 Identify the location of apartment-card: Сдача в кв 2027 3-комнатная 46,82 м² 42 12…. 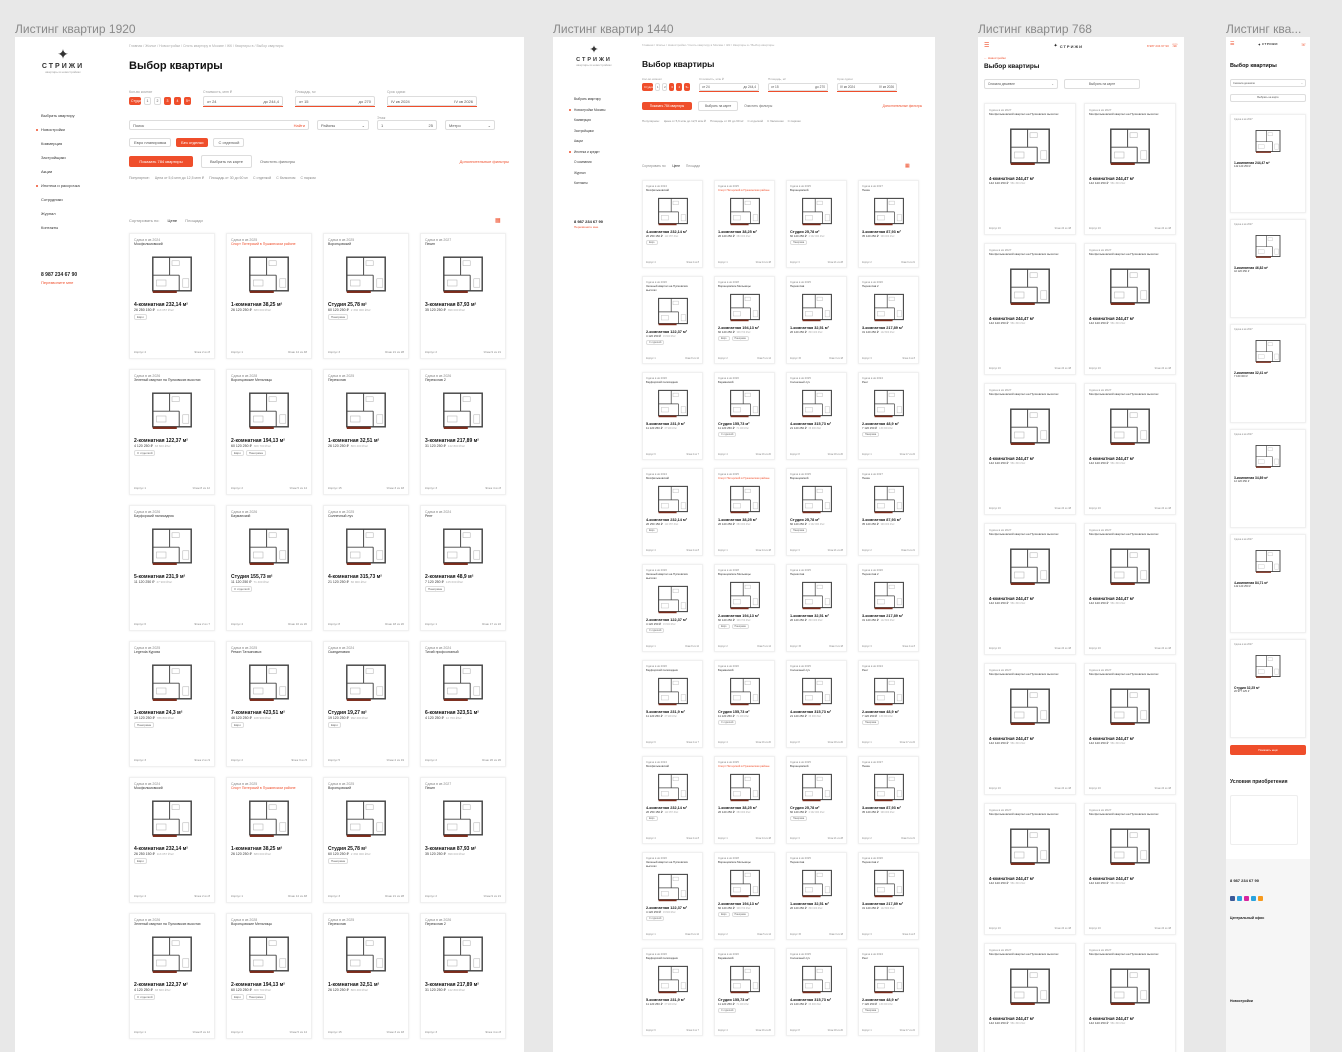
(1268, 268).